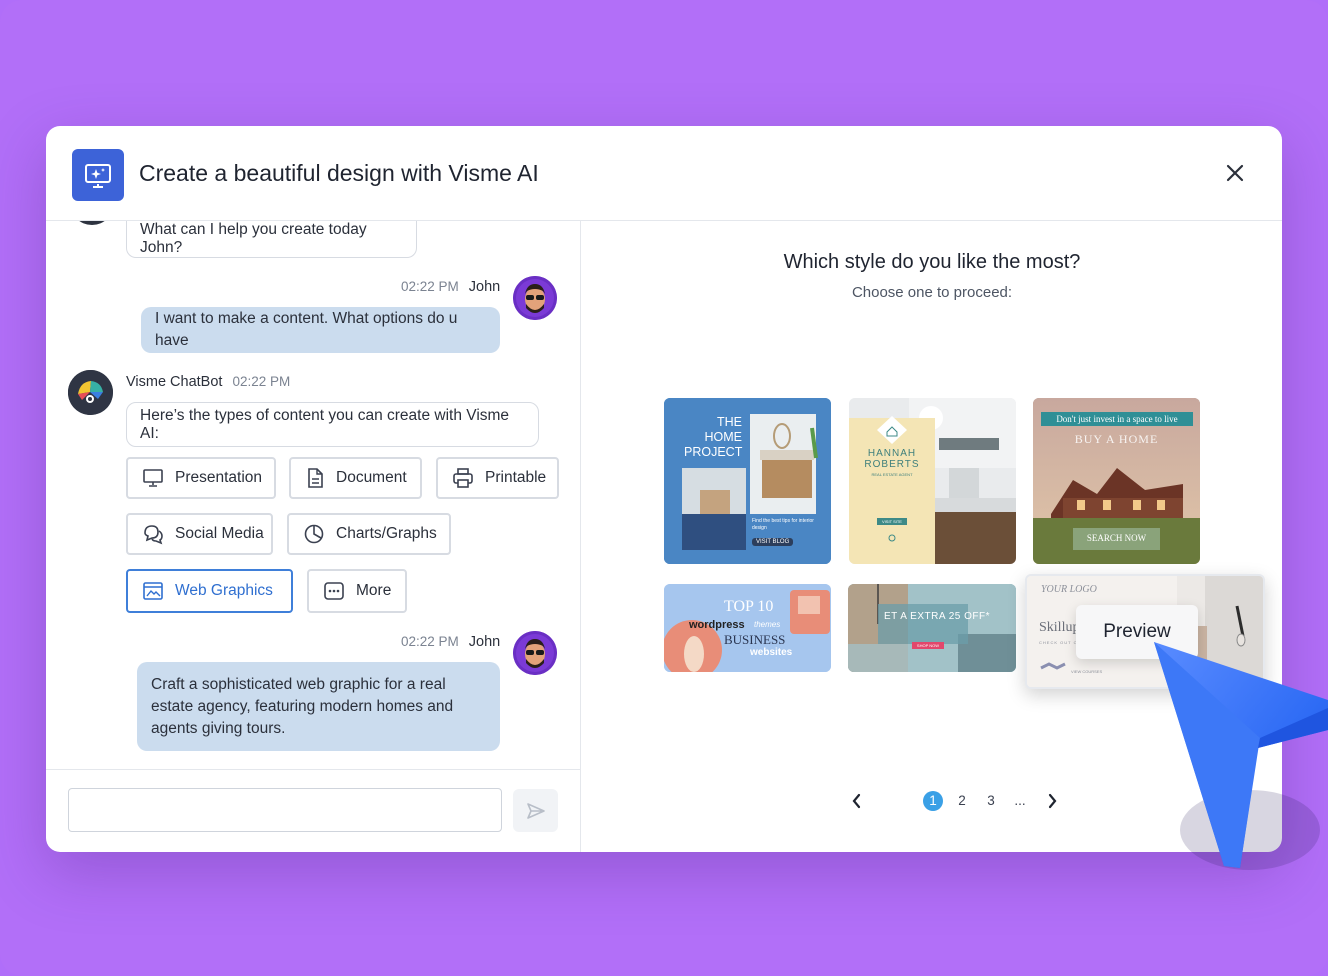  What do you see at coordinates (767, 624) in the screenshot?
I see `card-line: themes` at bounding box center [767, 624].